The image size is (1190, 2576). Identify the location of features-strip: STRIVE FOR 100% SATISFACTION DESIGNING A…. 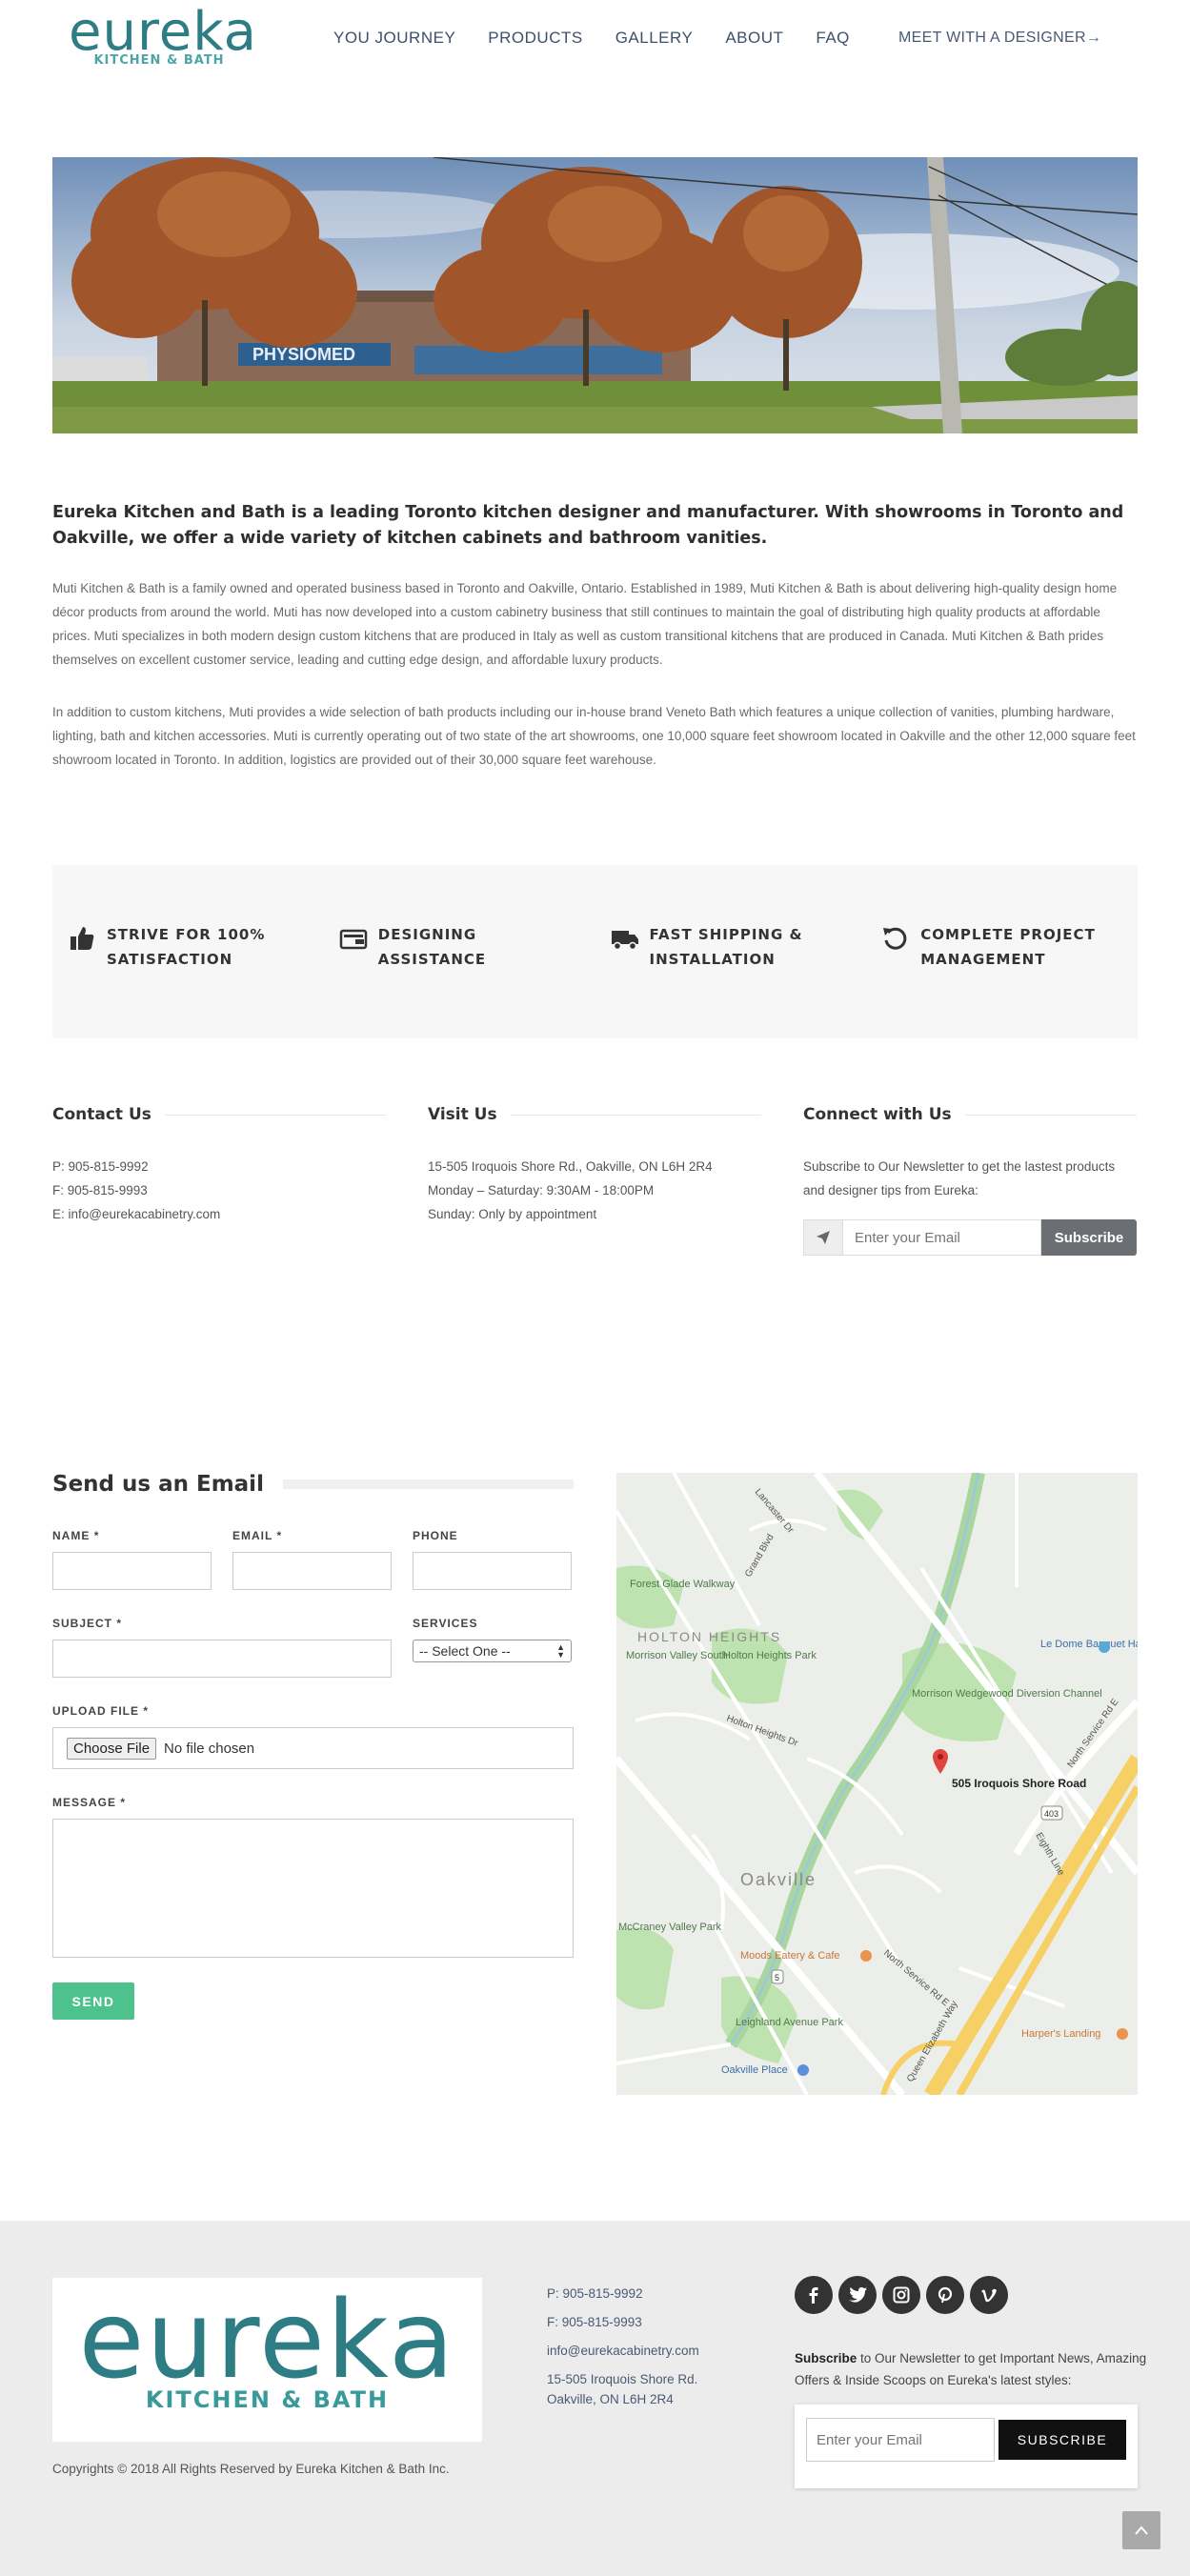
(595, 952).